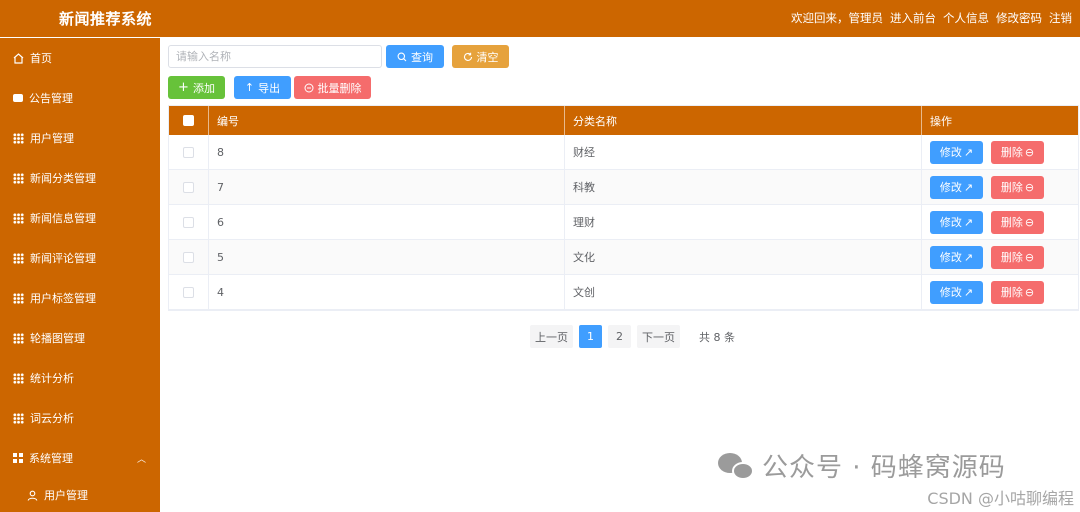  Describe the element at coordinates (18, 58) in the screenshot. I see `home-icon` at that location.